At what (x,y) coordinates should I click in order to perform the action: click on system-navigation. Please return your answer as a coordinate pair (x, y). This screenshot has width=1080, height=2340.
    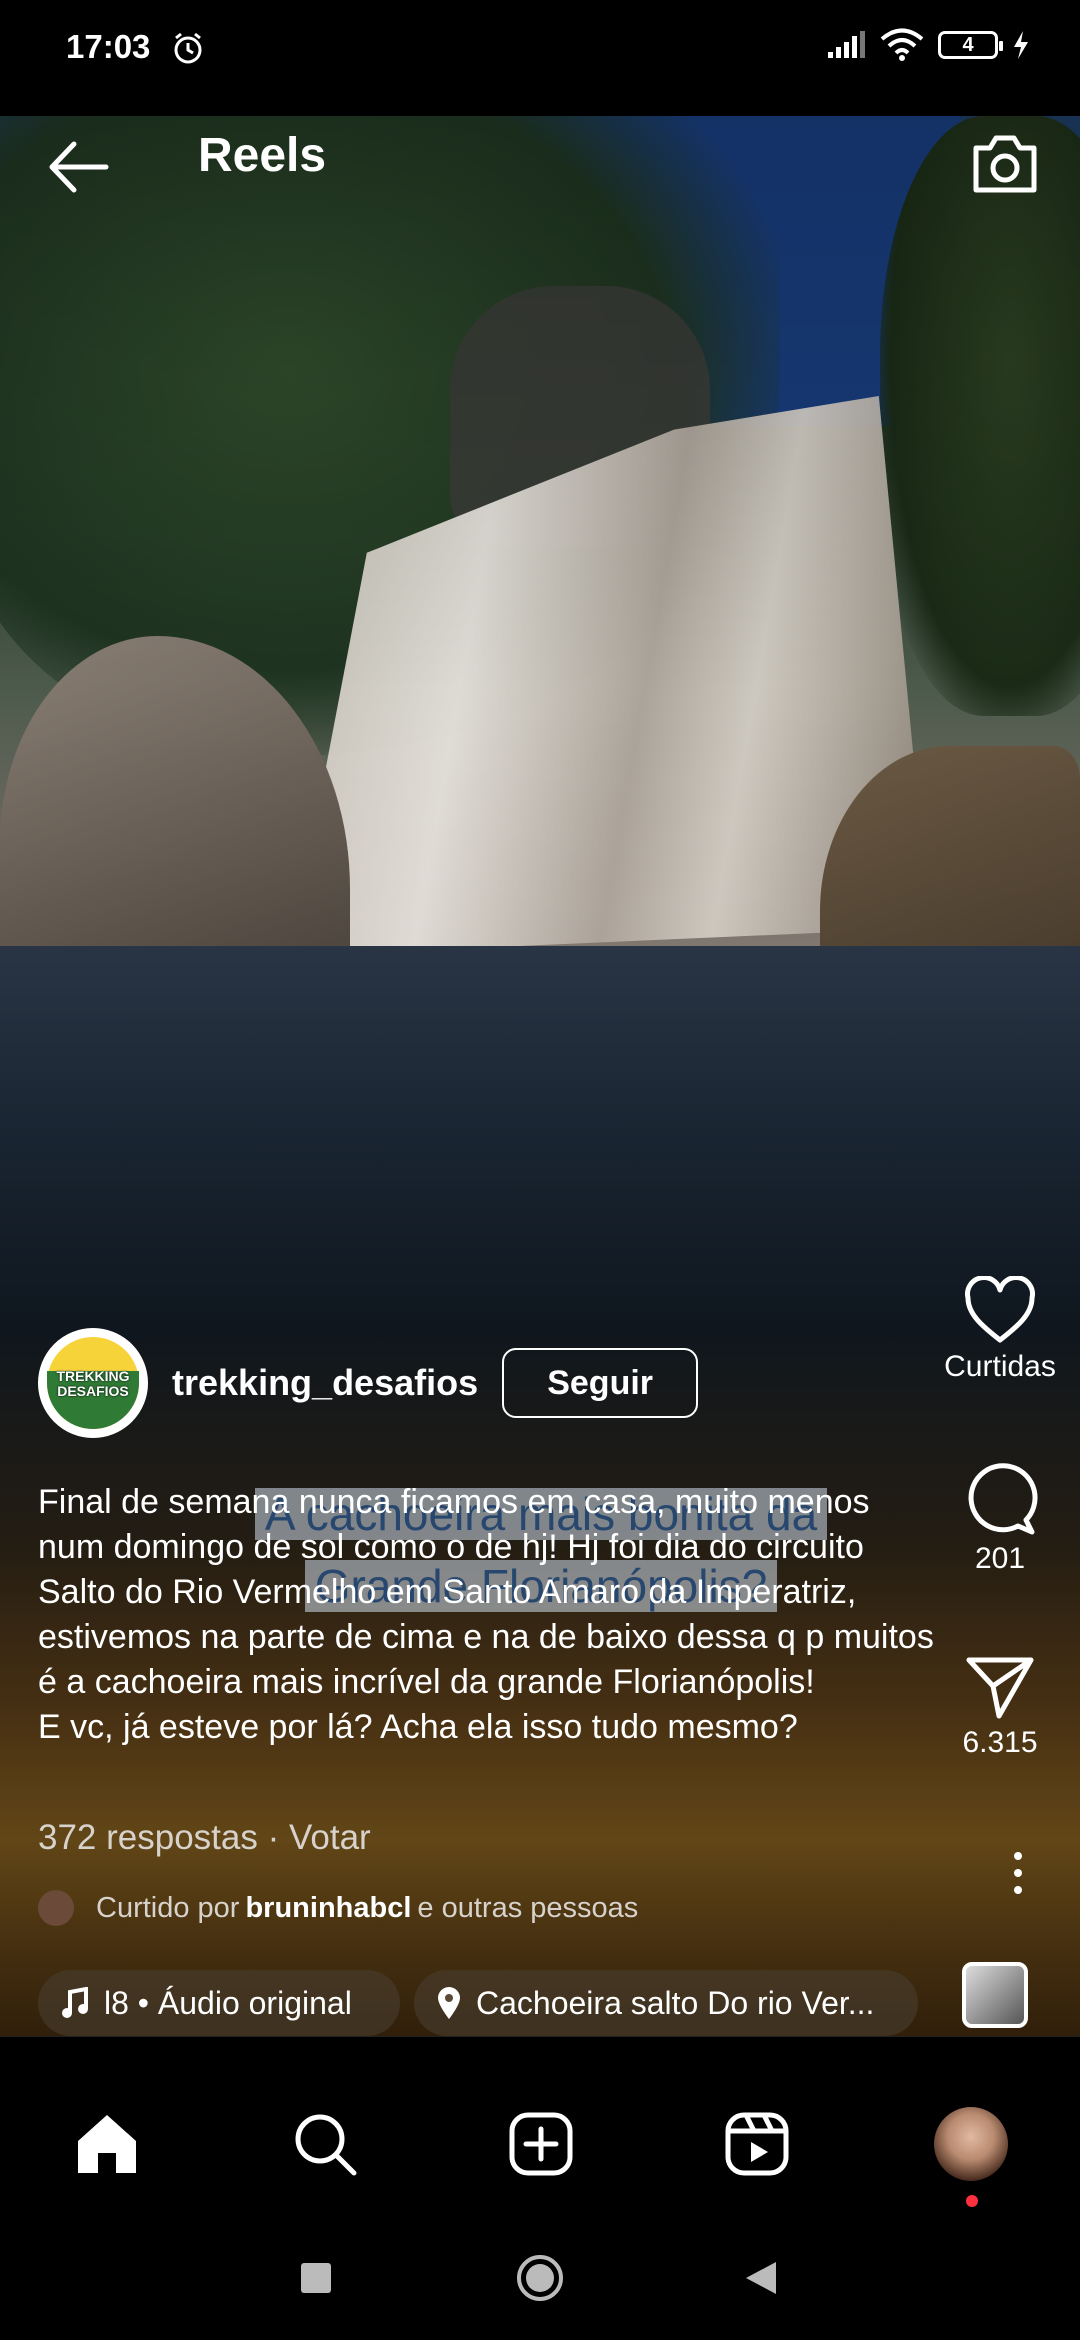
    Looking at the image, I should click on (540, 2278).